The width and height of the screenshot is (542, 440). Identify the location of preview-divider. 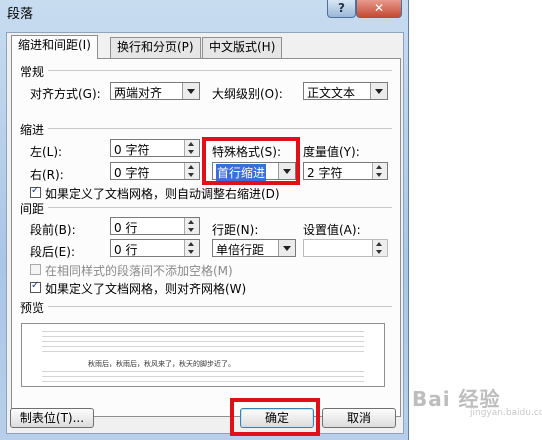
(220, 306).